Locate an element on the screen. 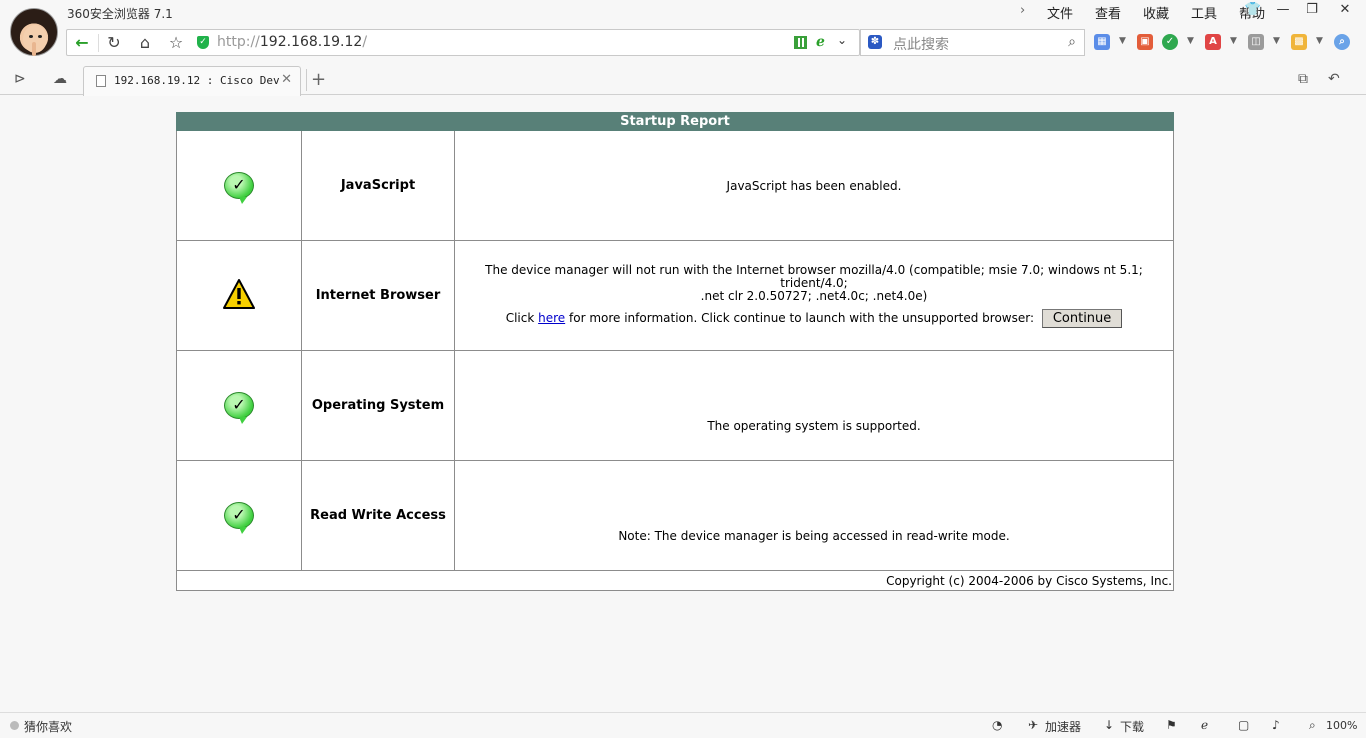  page-icon is located at coordinates (101, 81).